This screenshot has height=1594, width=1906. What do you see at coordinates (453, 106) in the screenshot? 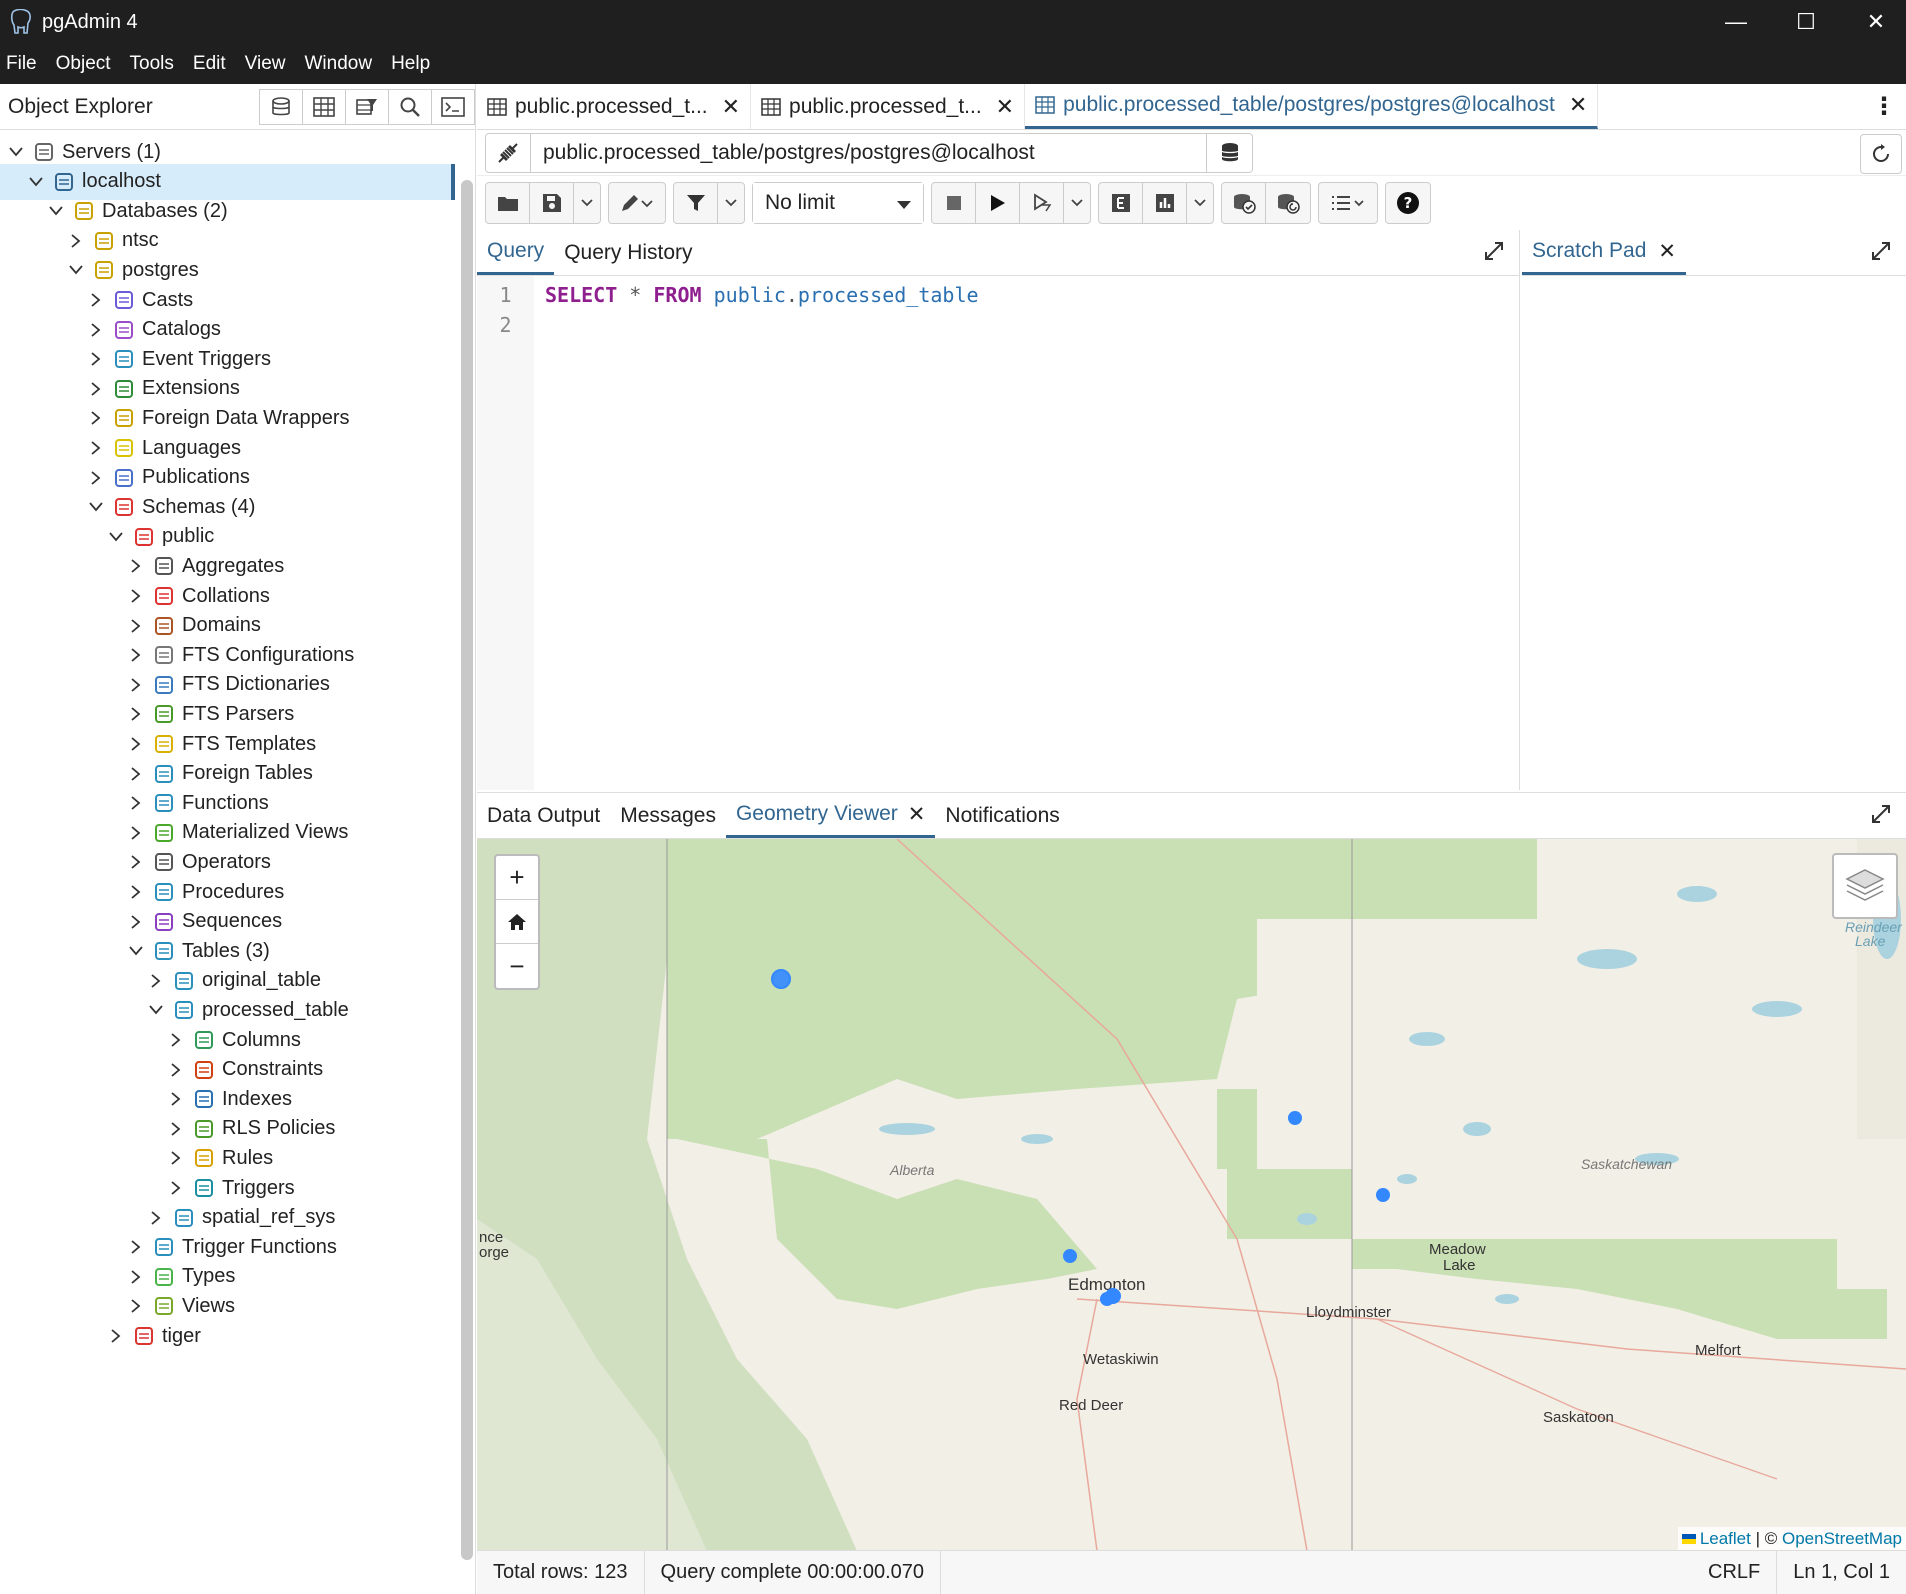
I see `psql-terminal-icon` at bounding box center [453, 106].